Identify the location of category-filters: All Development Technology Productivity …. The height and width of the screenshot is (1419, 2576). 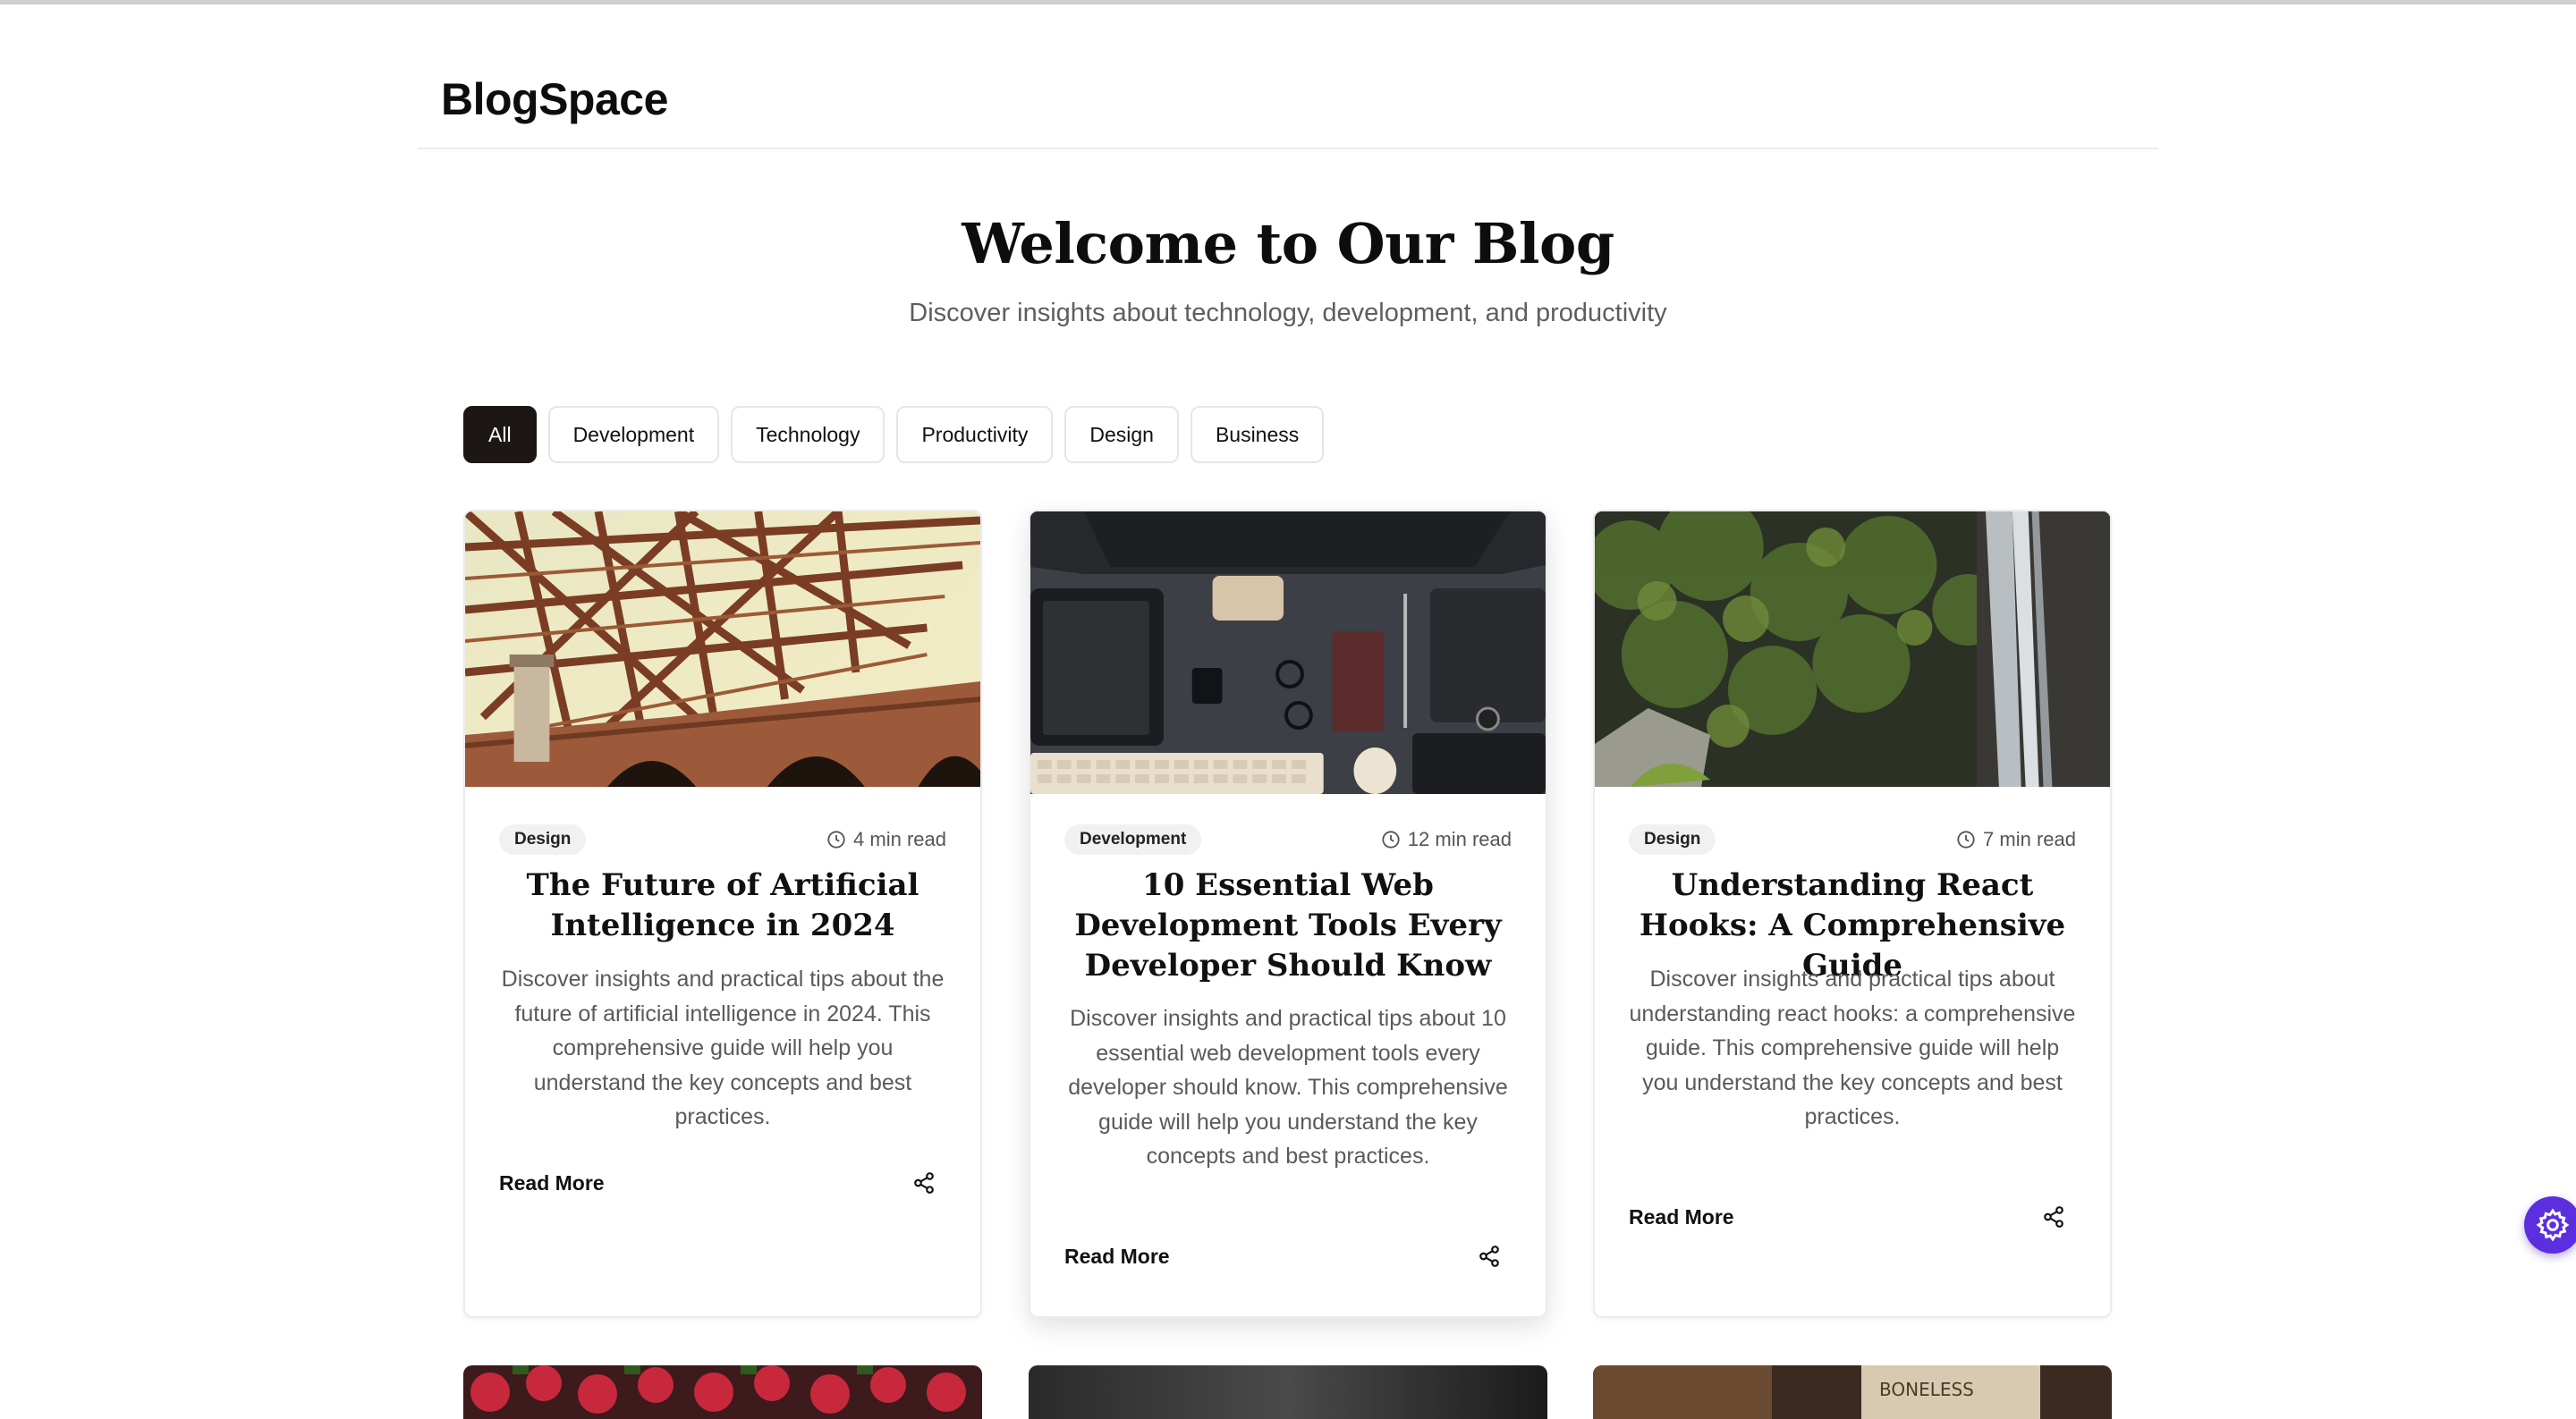
(894, 434).